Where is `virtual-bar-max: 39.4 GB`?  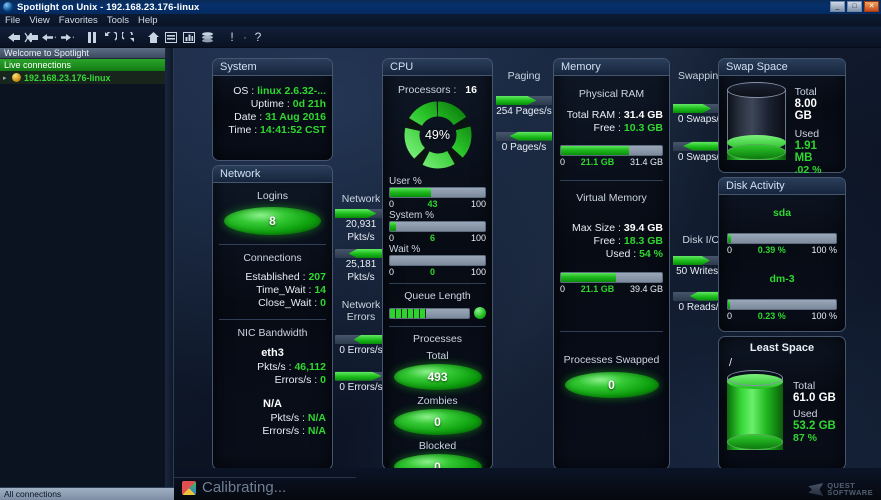 virtual-bar-max: 39.4 GB is located at coordinates (646, 289).